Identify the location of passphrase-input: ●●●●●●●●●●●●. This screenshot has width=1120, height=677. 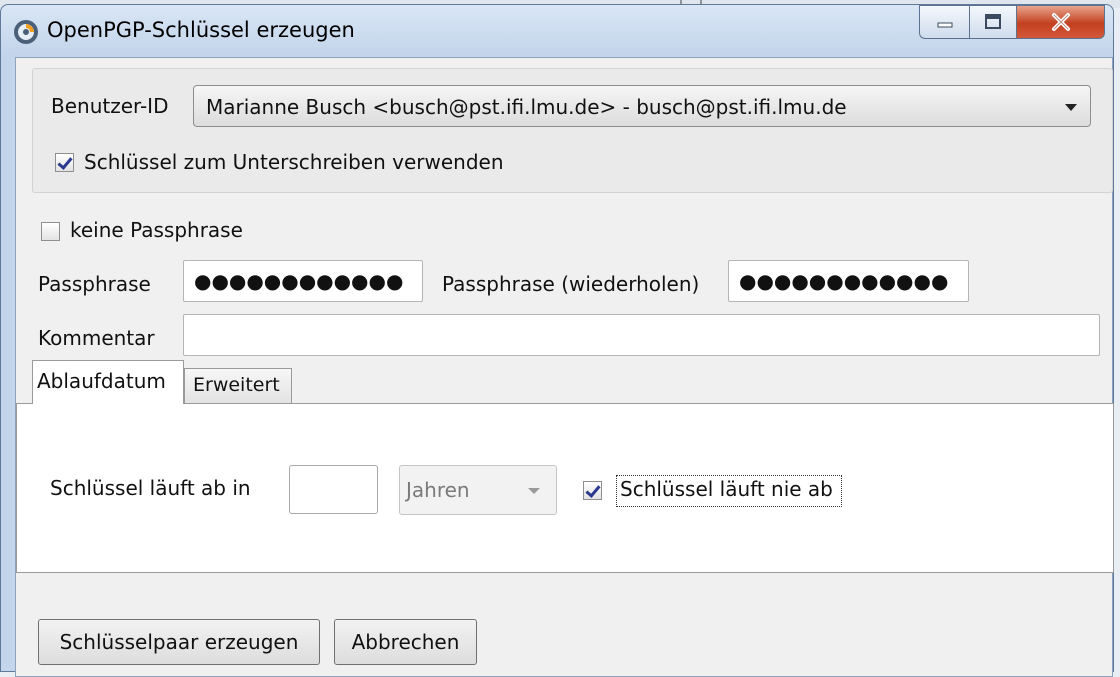
(303, 281).